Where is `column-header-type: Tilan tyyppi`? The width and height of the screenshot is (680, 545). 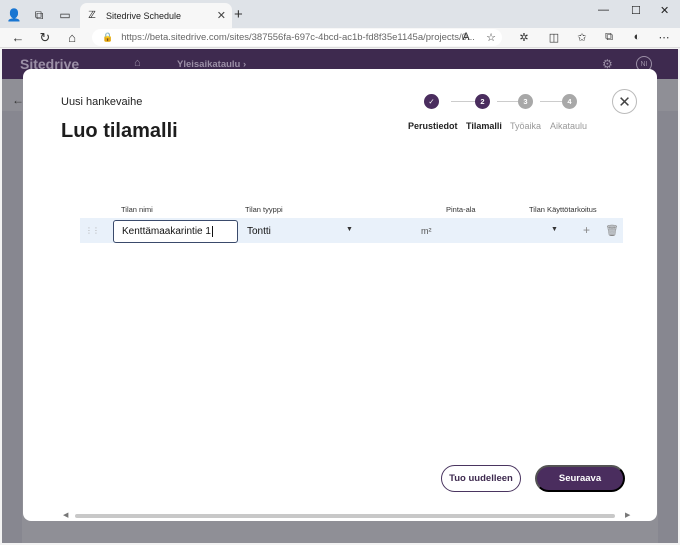 column-header-type: Tilan tyyppi is located at coordinates (264, 209).